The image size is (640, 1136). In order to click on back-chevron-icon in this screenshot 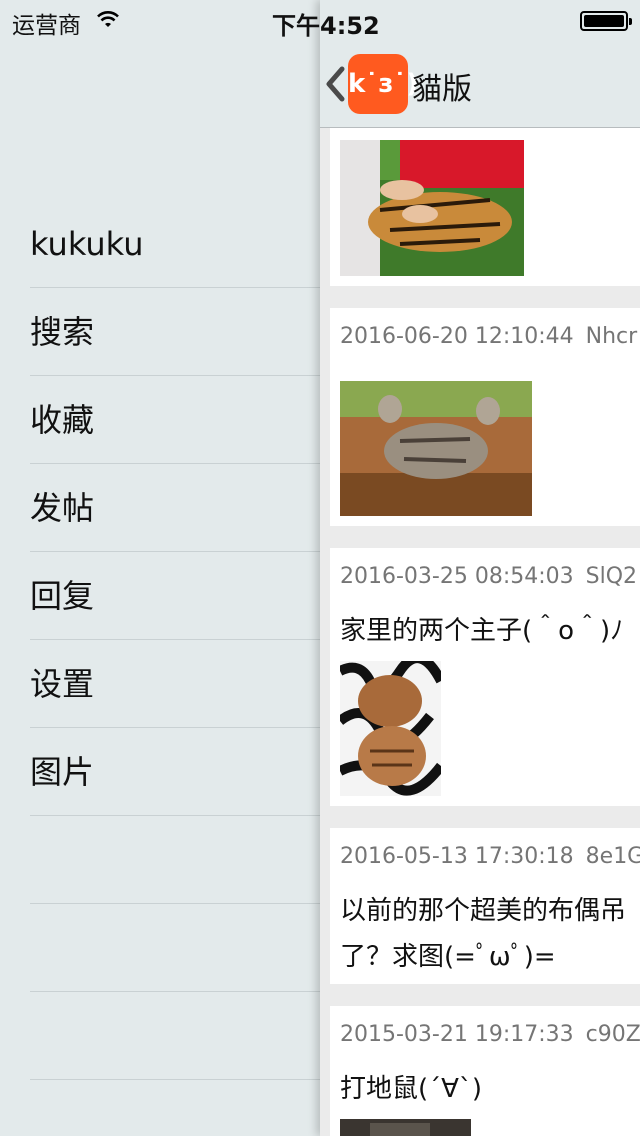, I will do `click(335, 84)`.